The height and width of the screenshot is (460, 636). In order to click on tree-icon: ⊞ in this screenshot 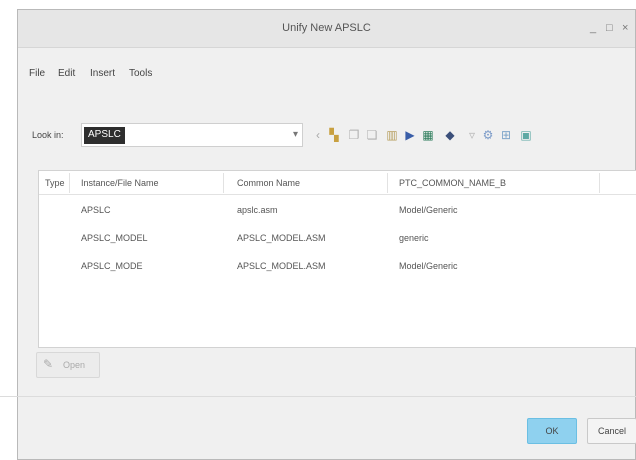, I will do `click(506, 135)`.